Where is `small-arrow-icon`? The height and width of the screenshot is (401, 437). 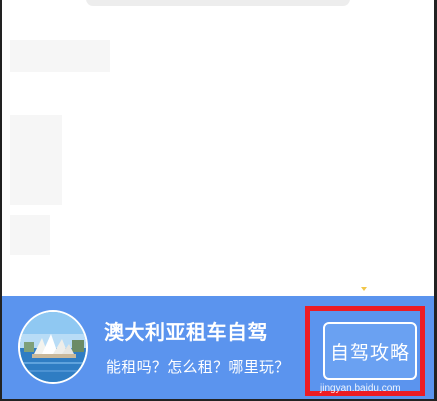 small-arrow-icon is located at coordinates (364, 289).